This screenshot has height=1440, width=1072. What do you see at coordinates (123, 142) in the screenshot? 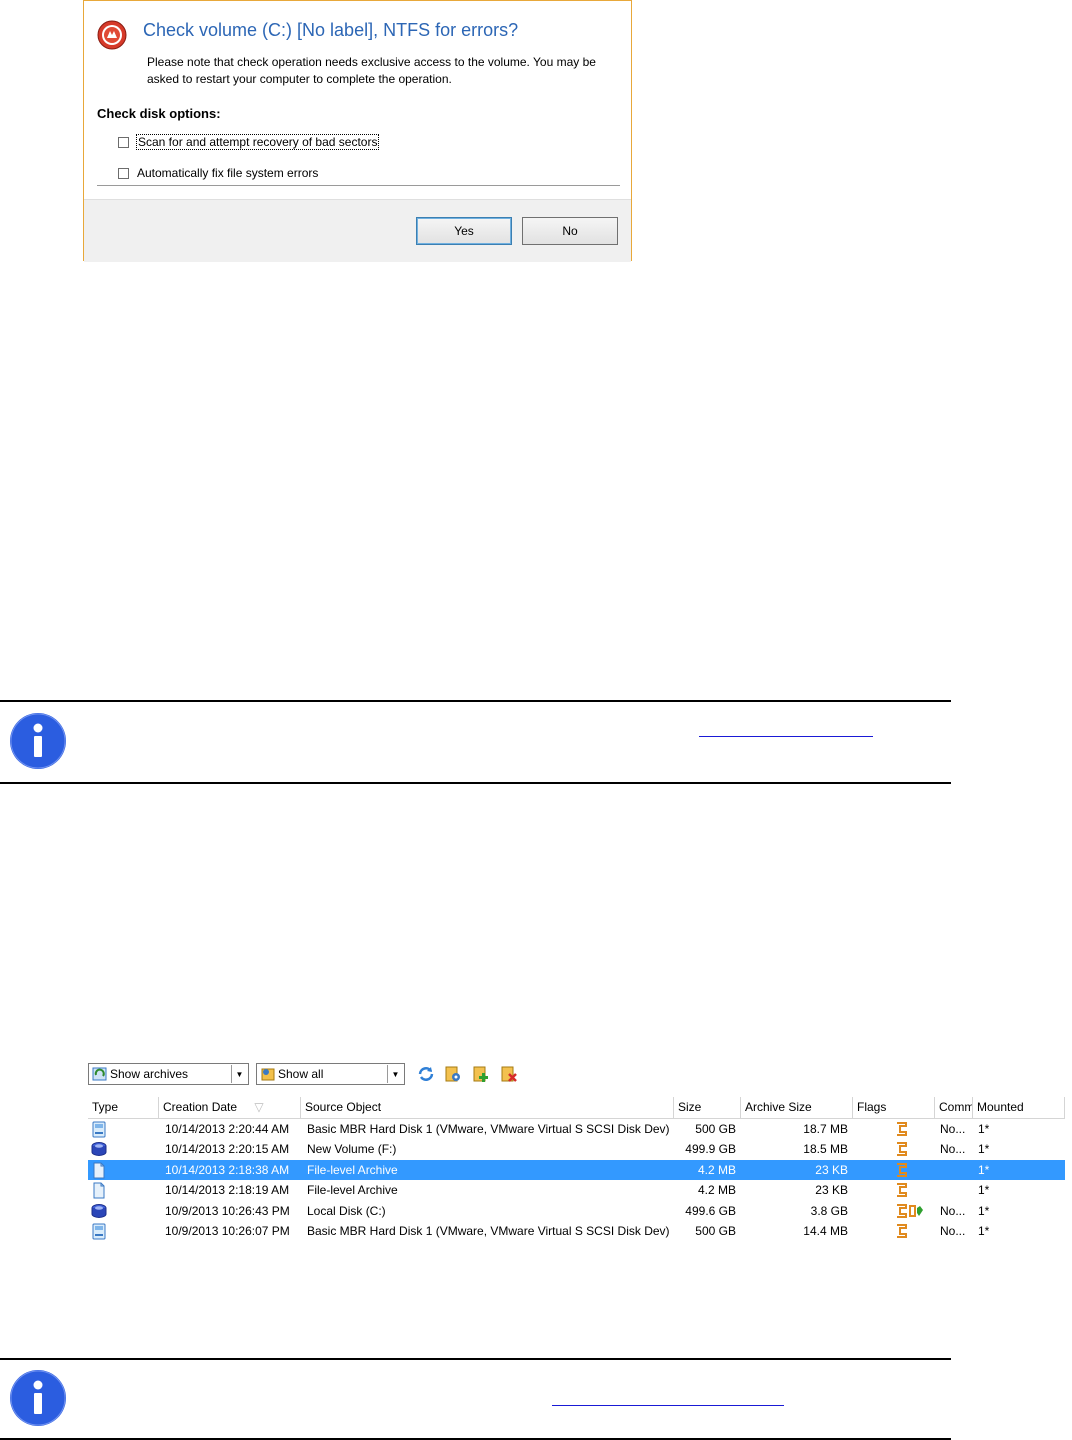
I see `bad-sectors-checkbox` at bounding box center [123, 142].